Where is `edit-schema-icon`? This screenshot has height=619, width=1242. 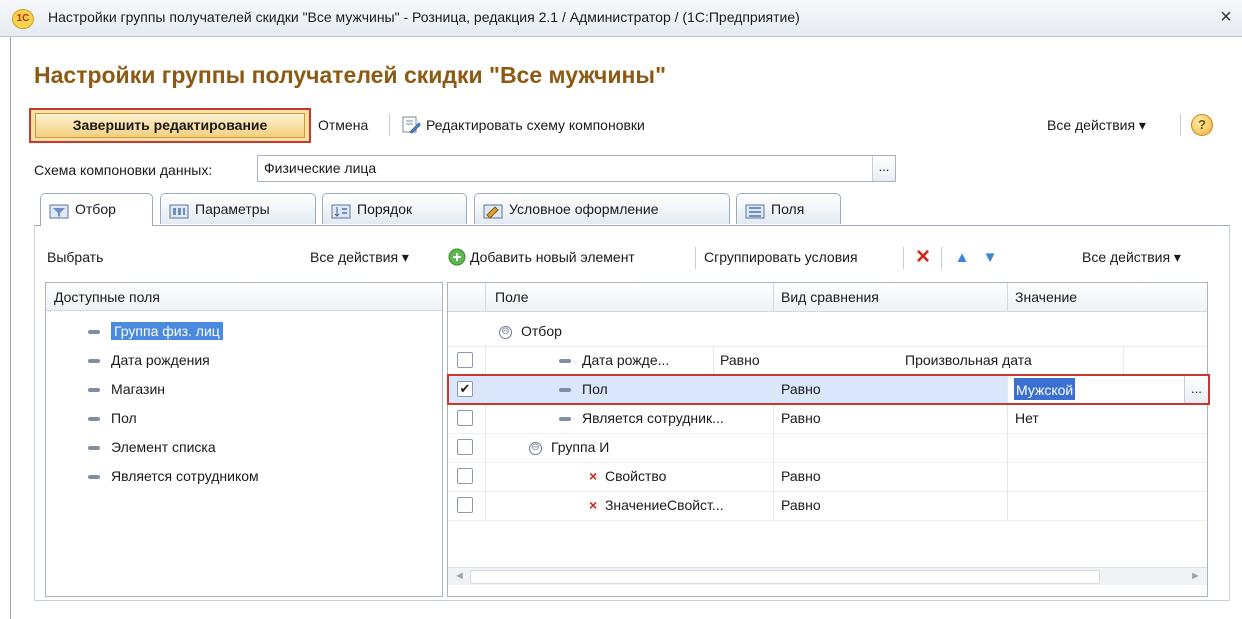
edit-schema-icon is located at coordinates (411, 125).